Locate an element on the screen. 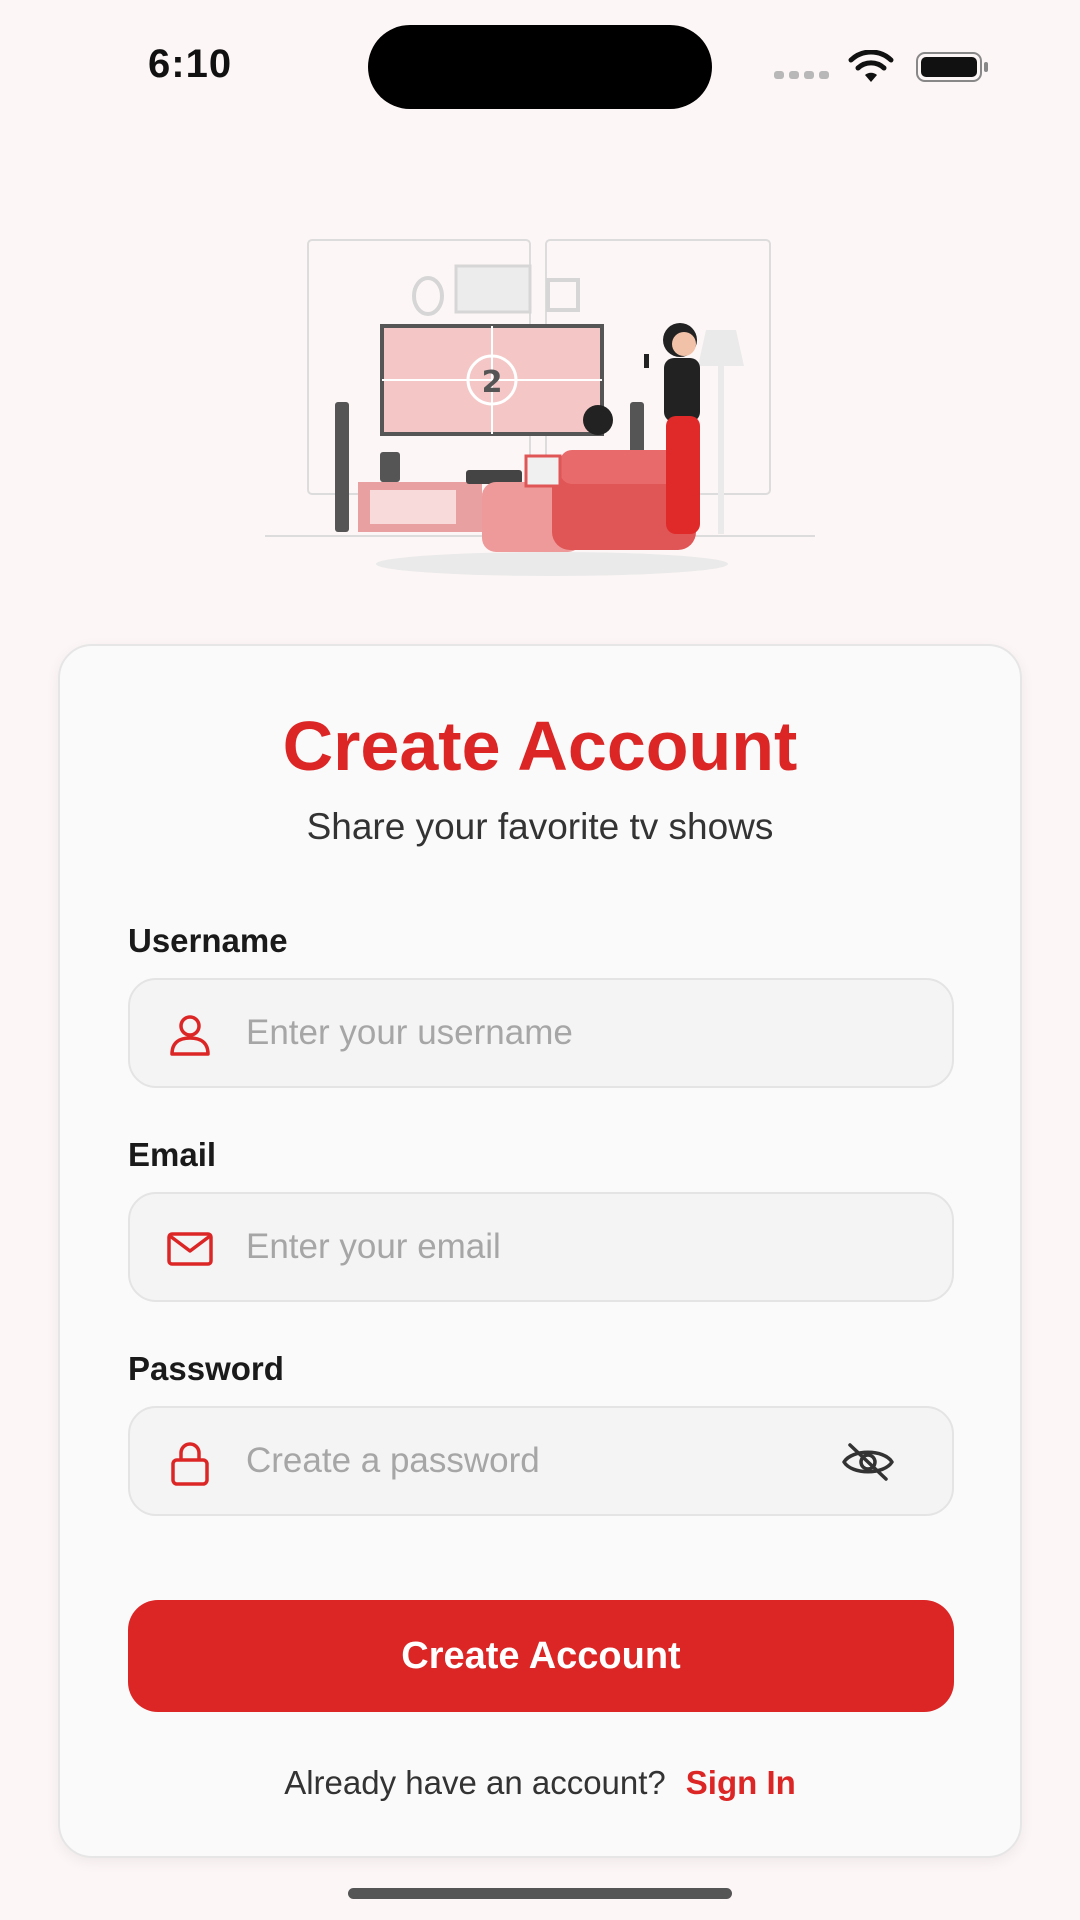  signin-prompt-text: Already have an account? is located at coordinates (475, 1782).